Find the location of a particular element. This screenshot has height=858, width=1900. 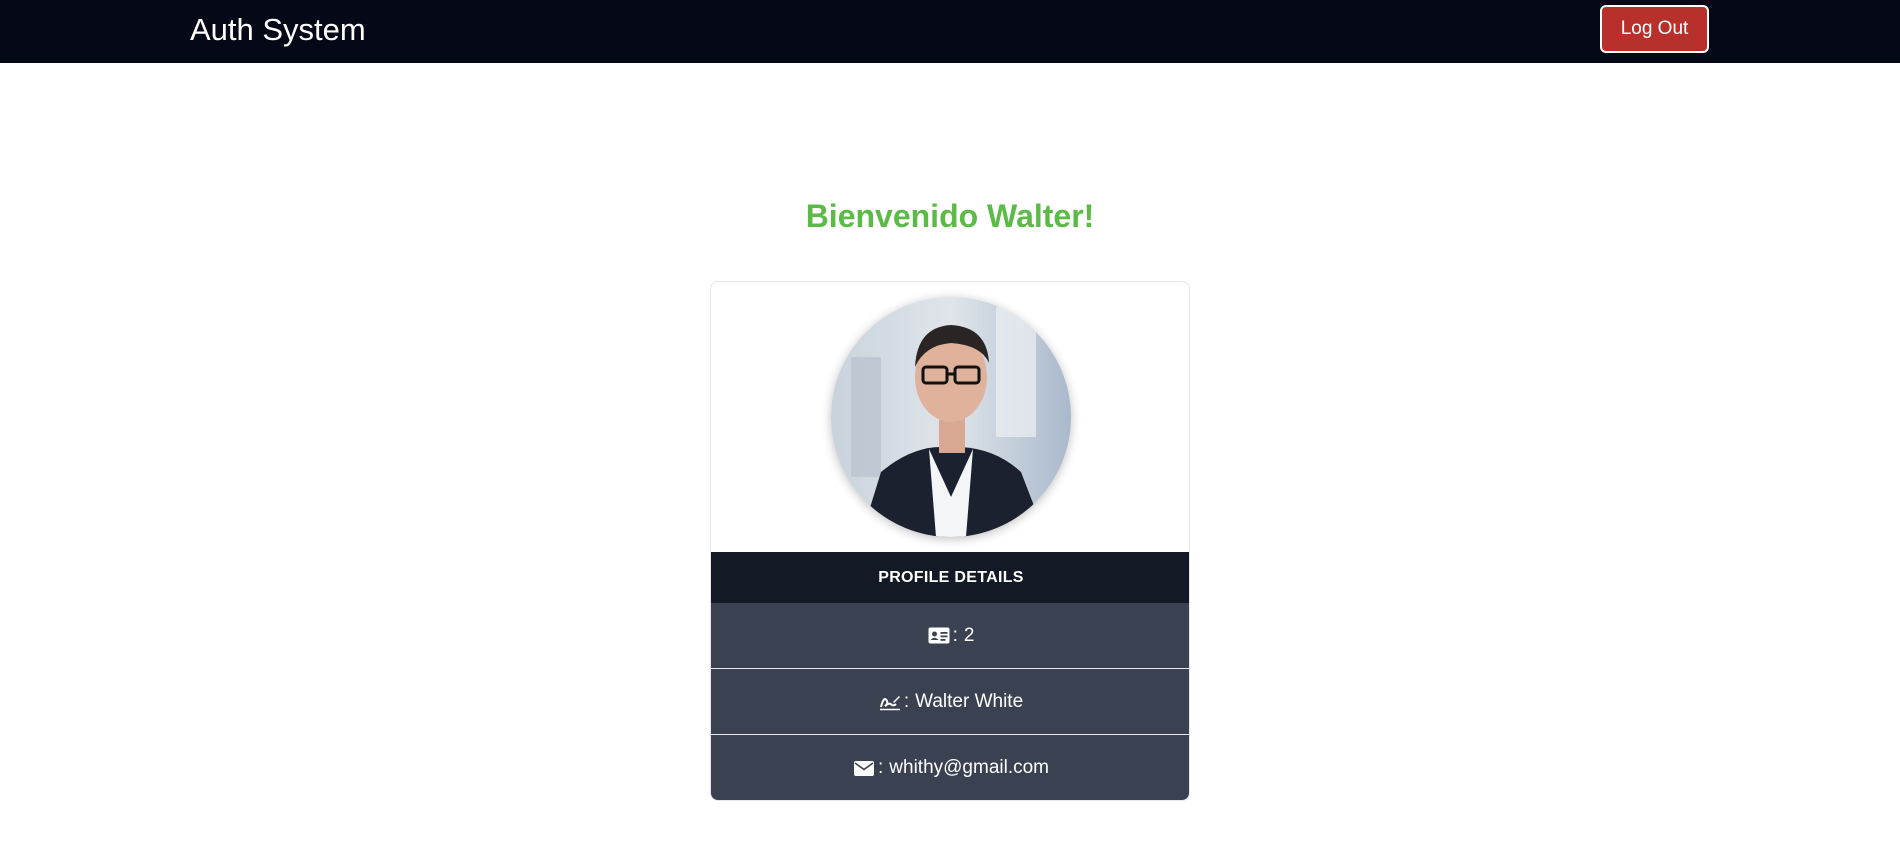

envelope-icon is located at coordinates (864, 768).